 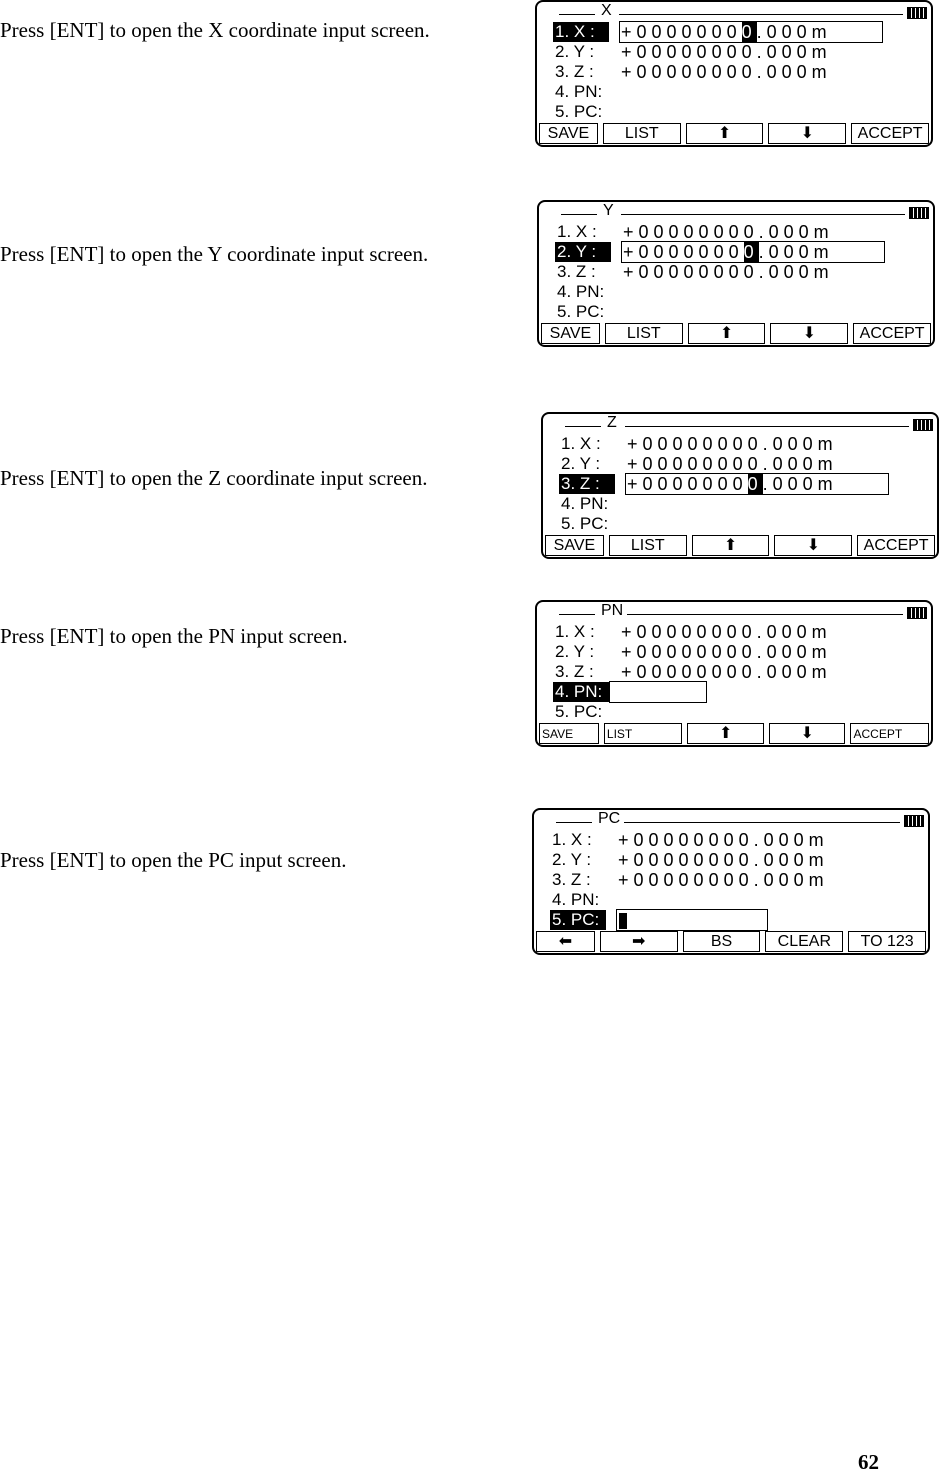 What do you see at coordinates (721, 941) in the screenshot?
I see `softkey-c: BS` at bounding box center [721, 941].